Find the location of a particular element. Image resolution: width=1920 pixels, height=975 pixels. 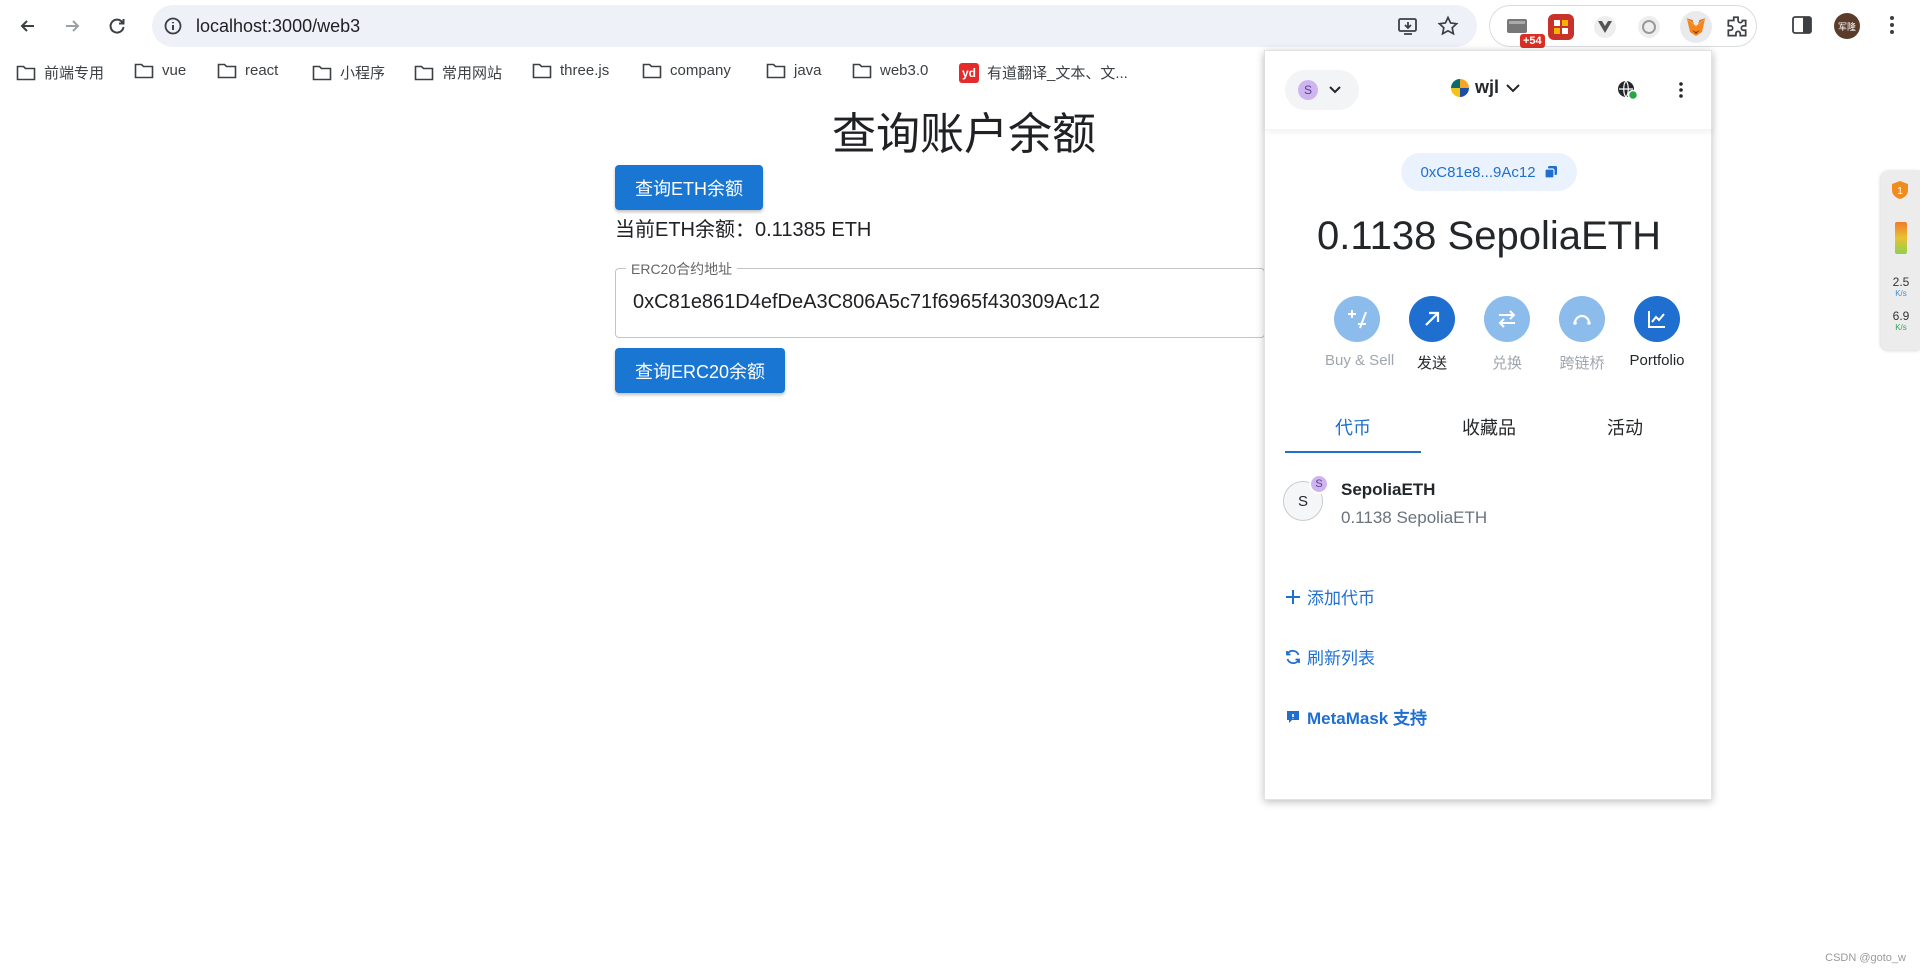

side-panel-icon is located at coordinates (1802, 25).